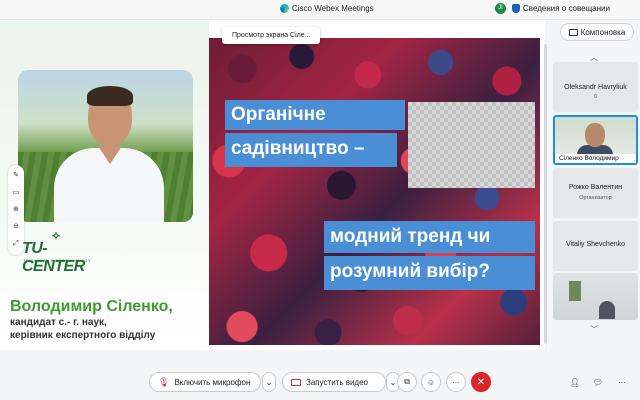 This screenshot has height=400, width=640. I want to click on slide-title-line2: садівництво –, so click(311, 150).